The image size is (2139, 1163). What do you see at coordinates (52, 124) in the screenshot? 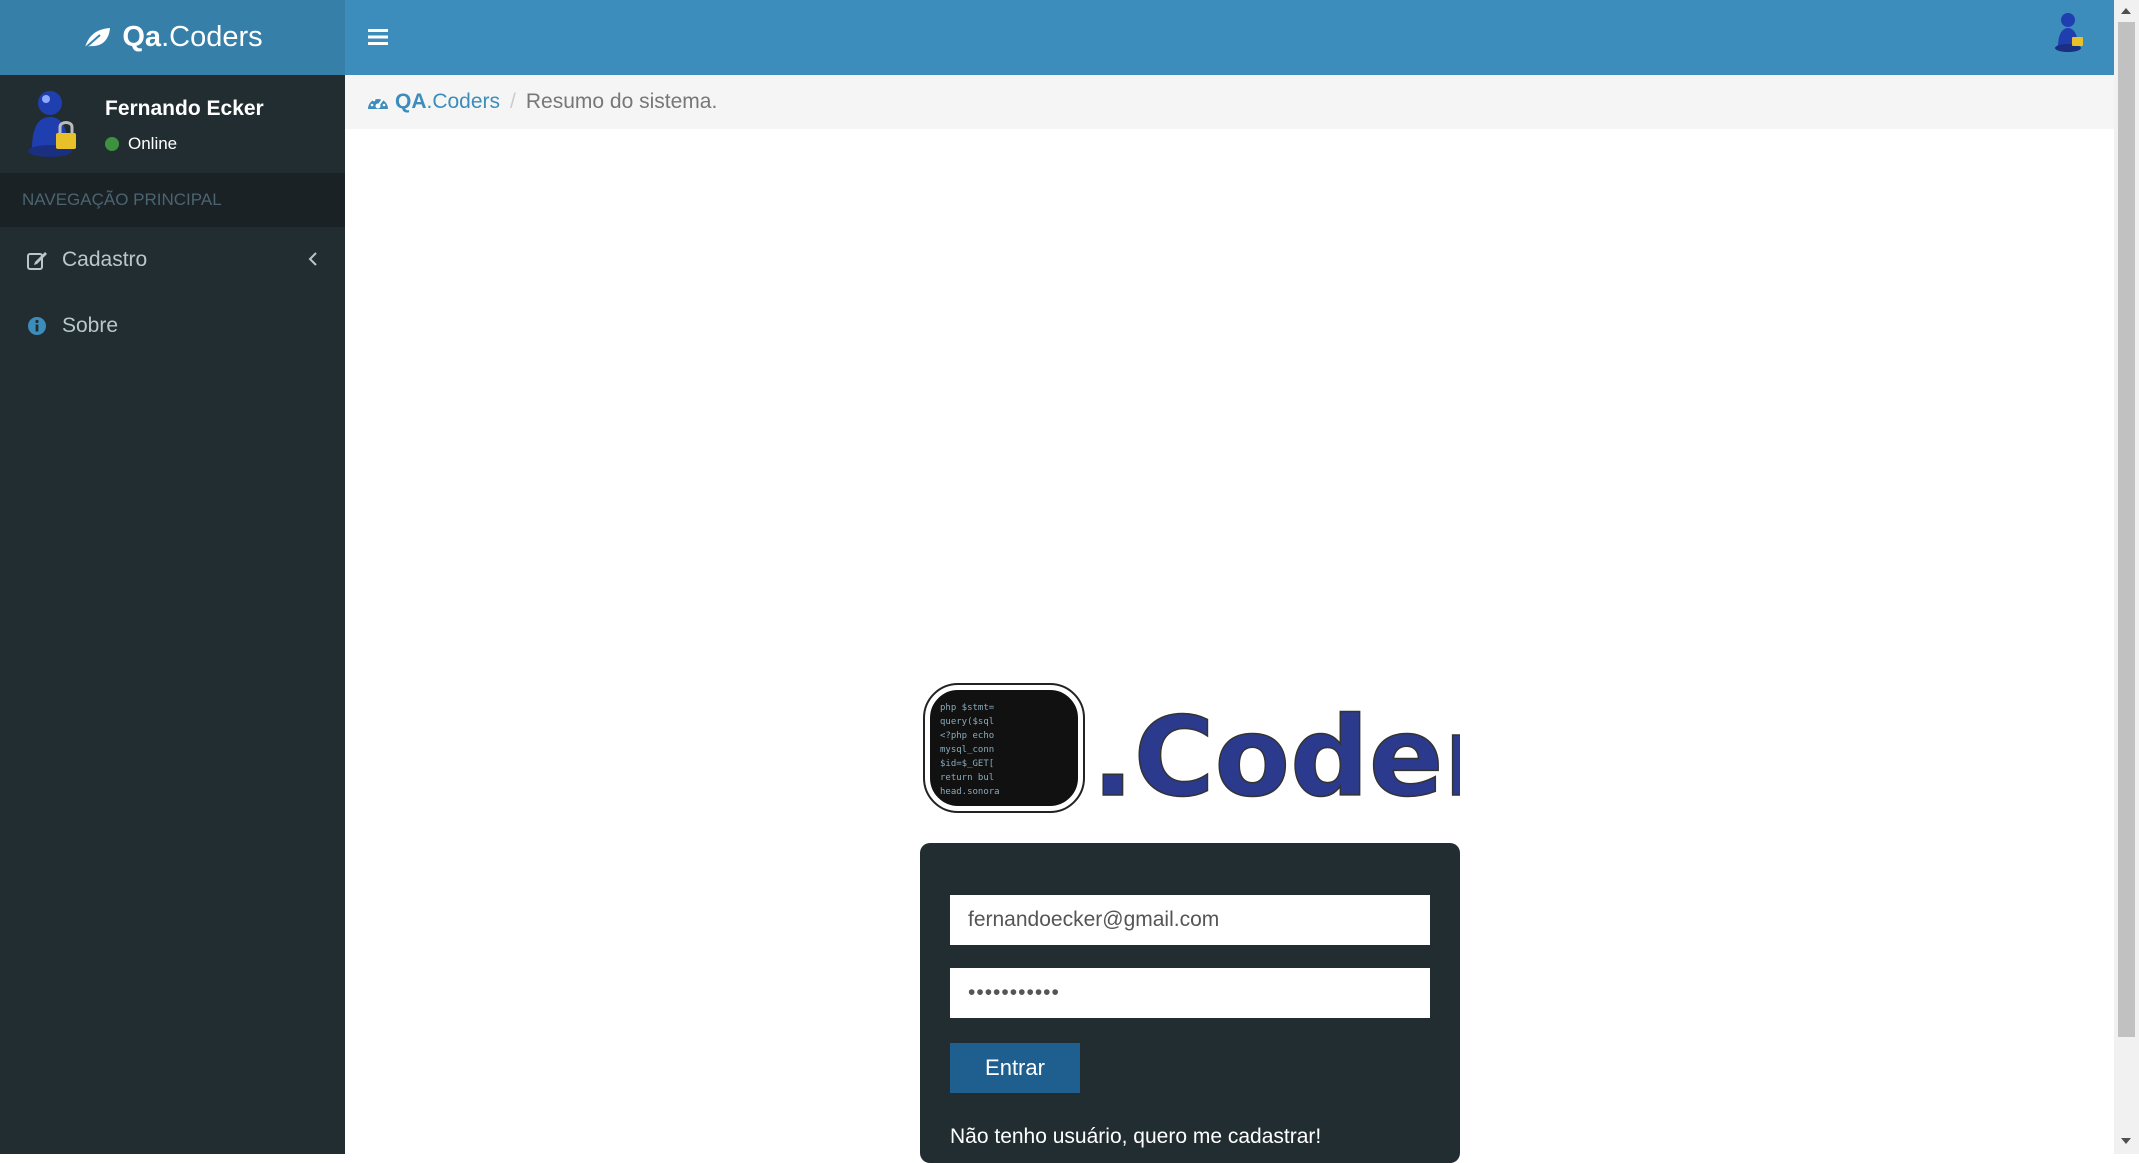
I see `avatar` at bounding box center [52, 124].